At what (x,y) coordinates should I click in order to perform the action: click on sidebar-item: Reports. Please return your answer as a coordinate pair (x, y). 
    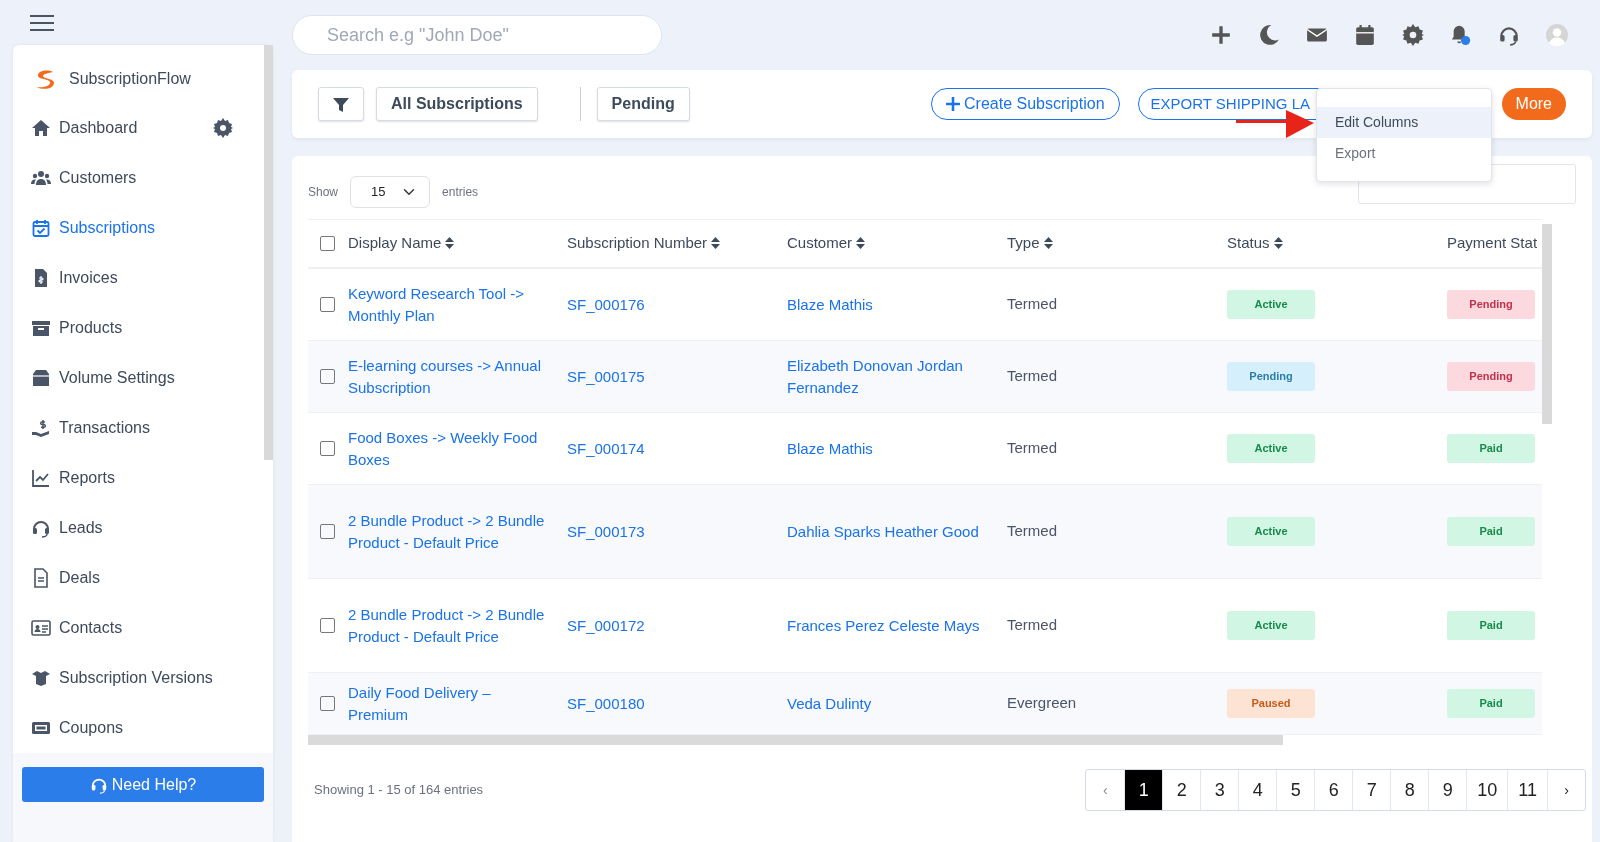
    Looking at the image, I should click on (138, 478).